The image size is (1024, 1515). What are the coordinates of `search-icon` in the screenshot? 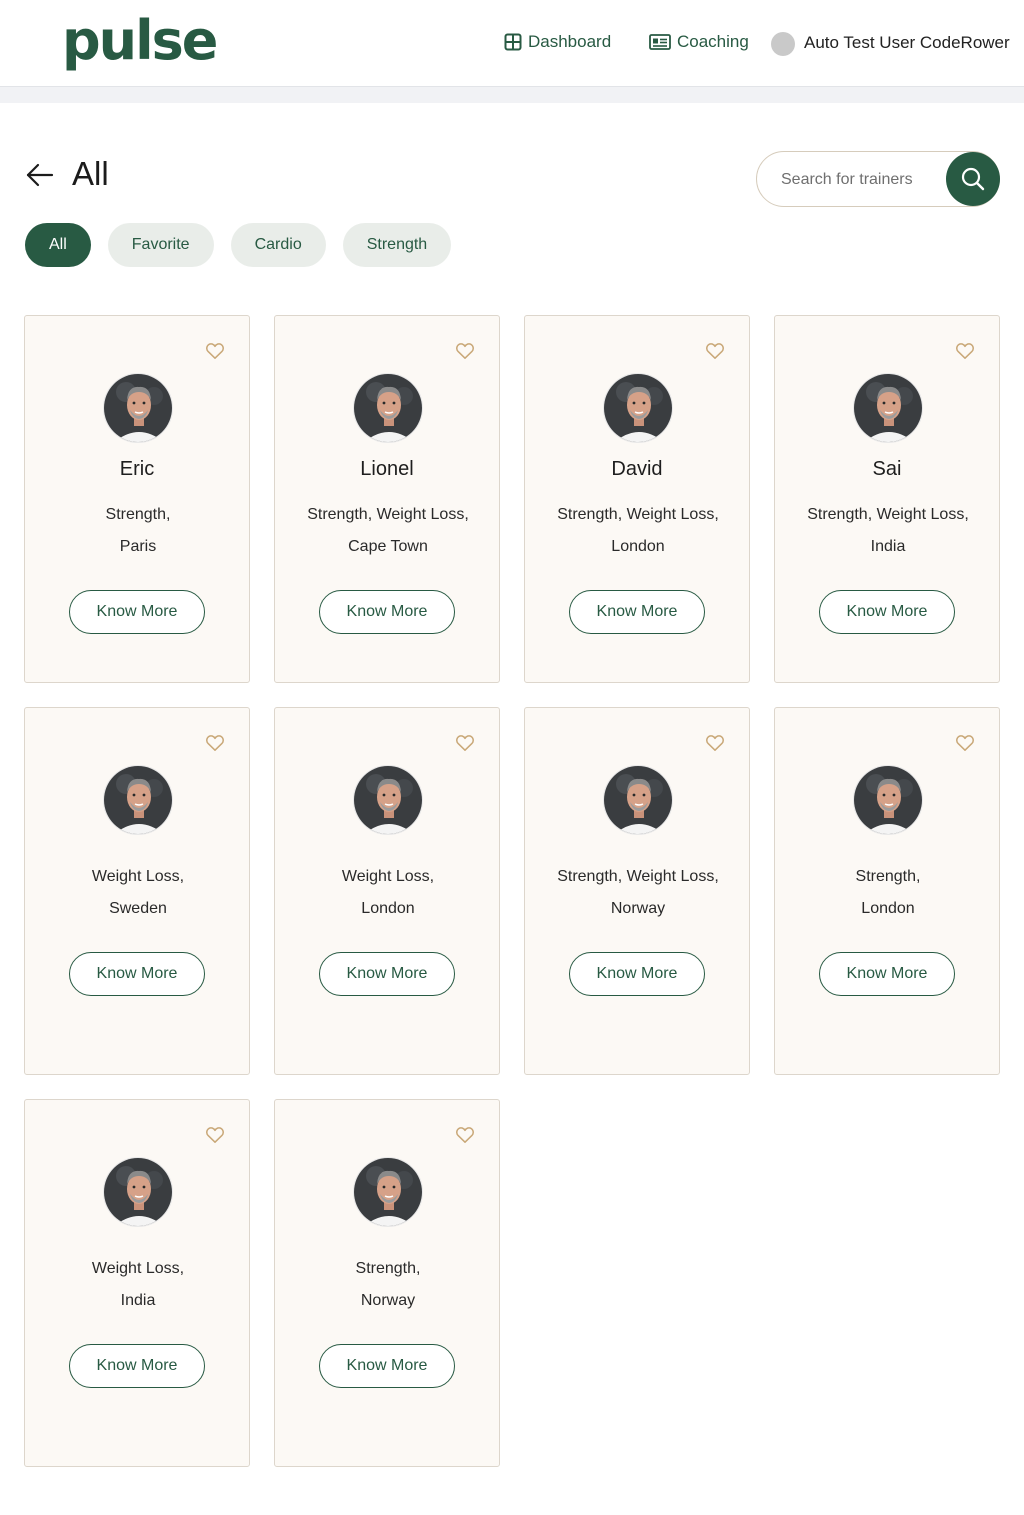 It's located at (973, 179).